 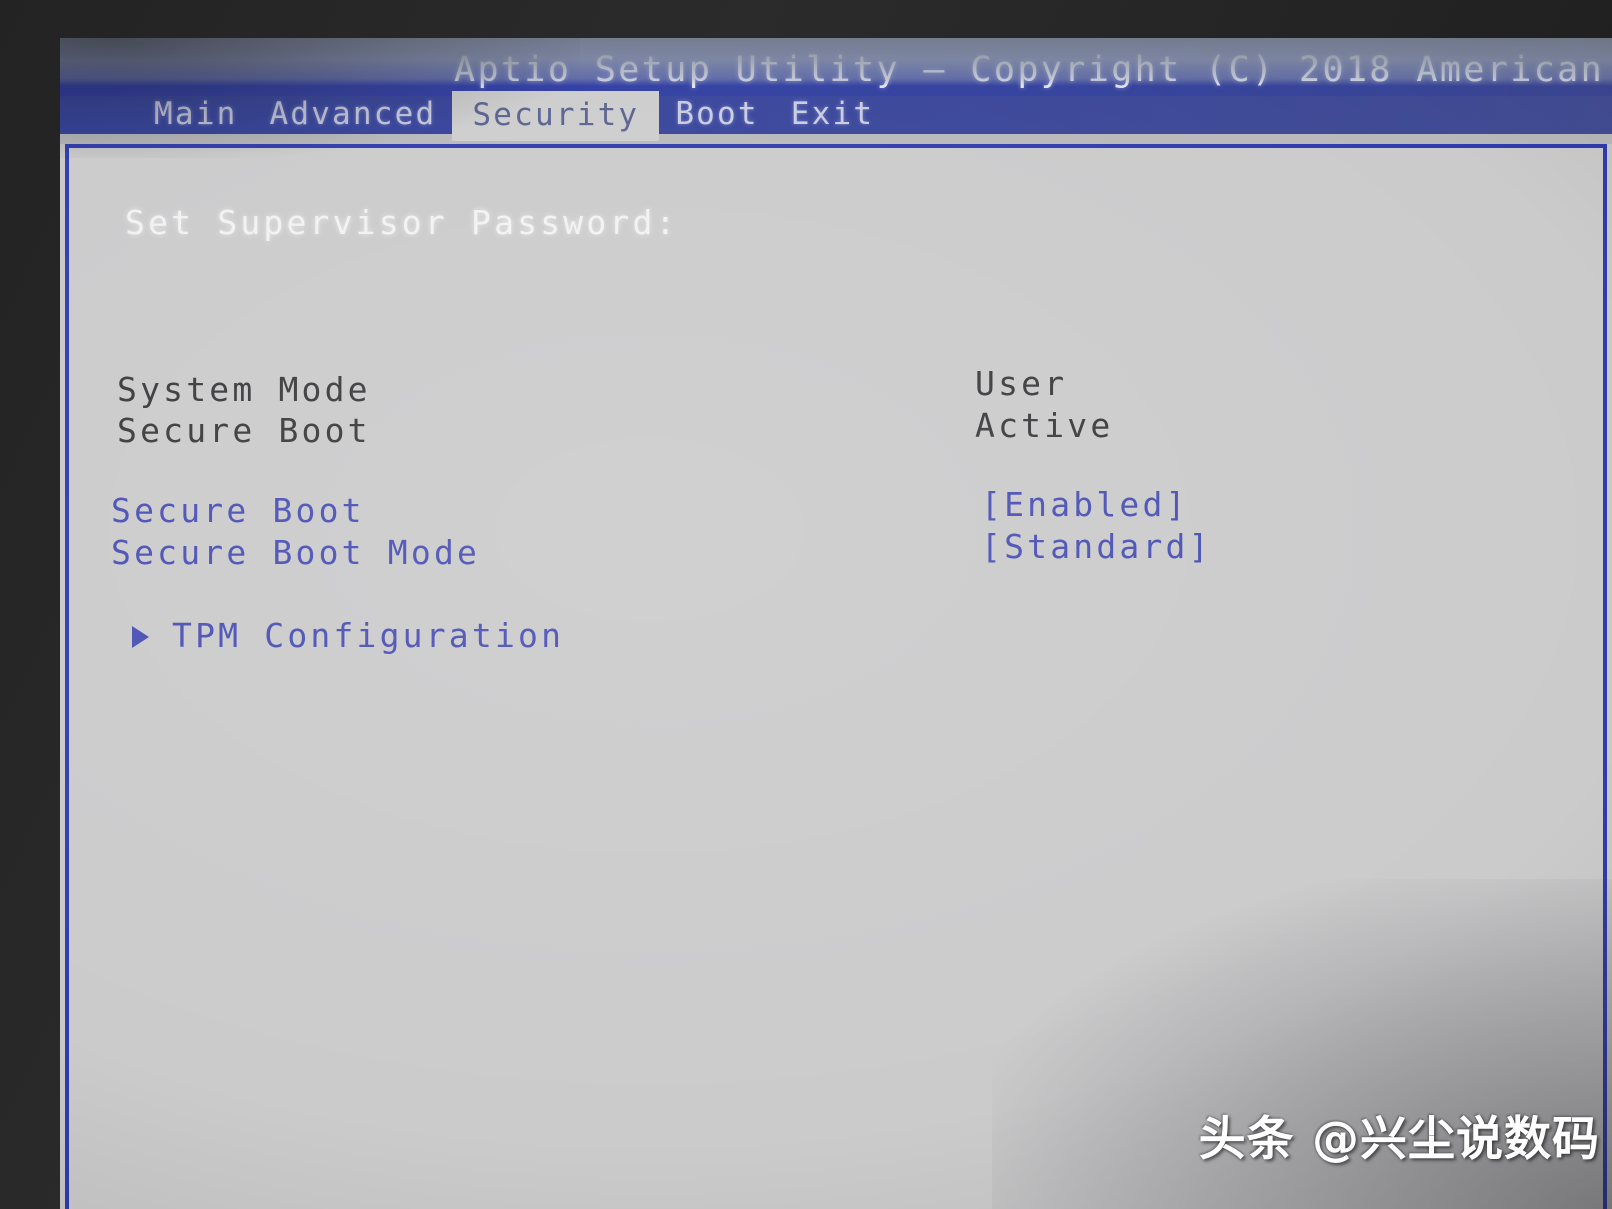 I want to click on tpm-configuration-row: TPM Configuration, so click(x=316, y=635).